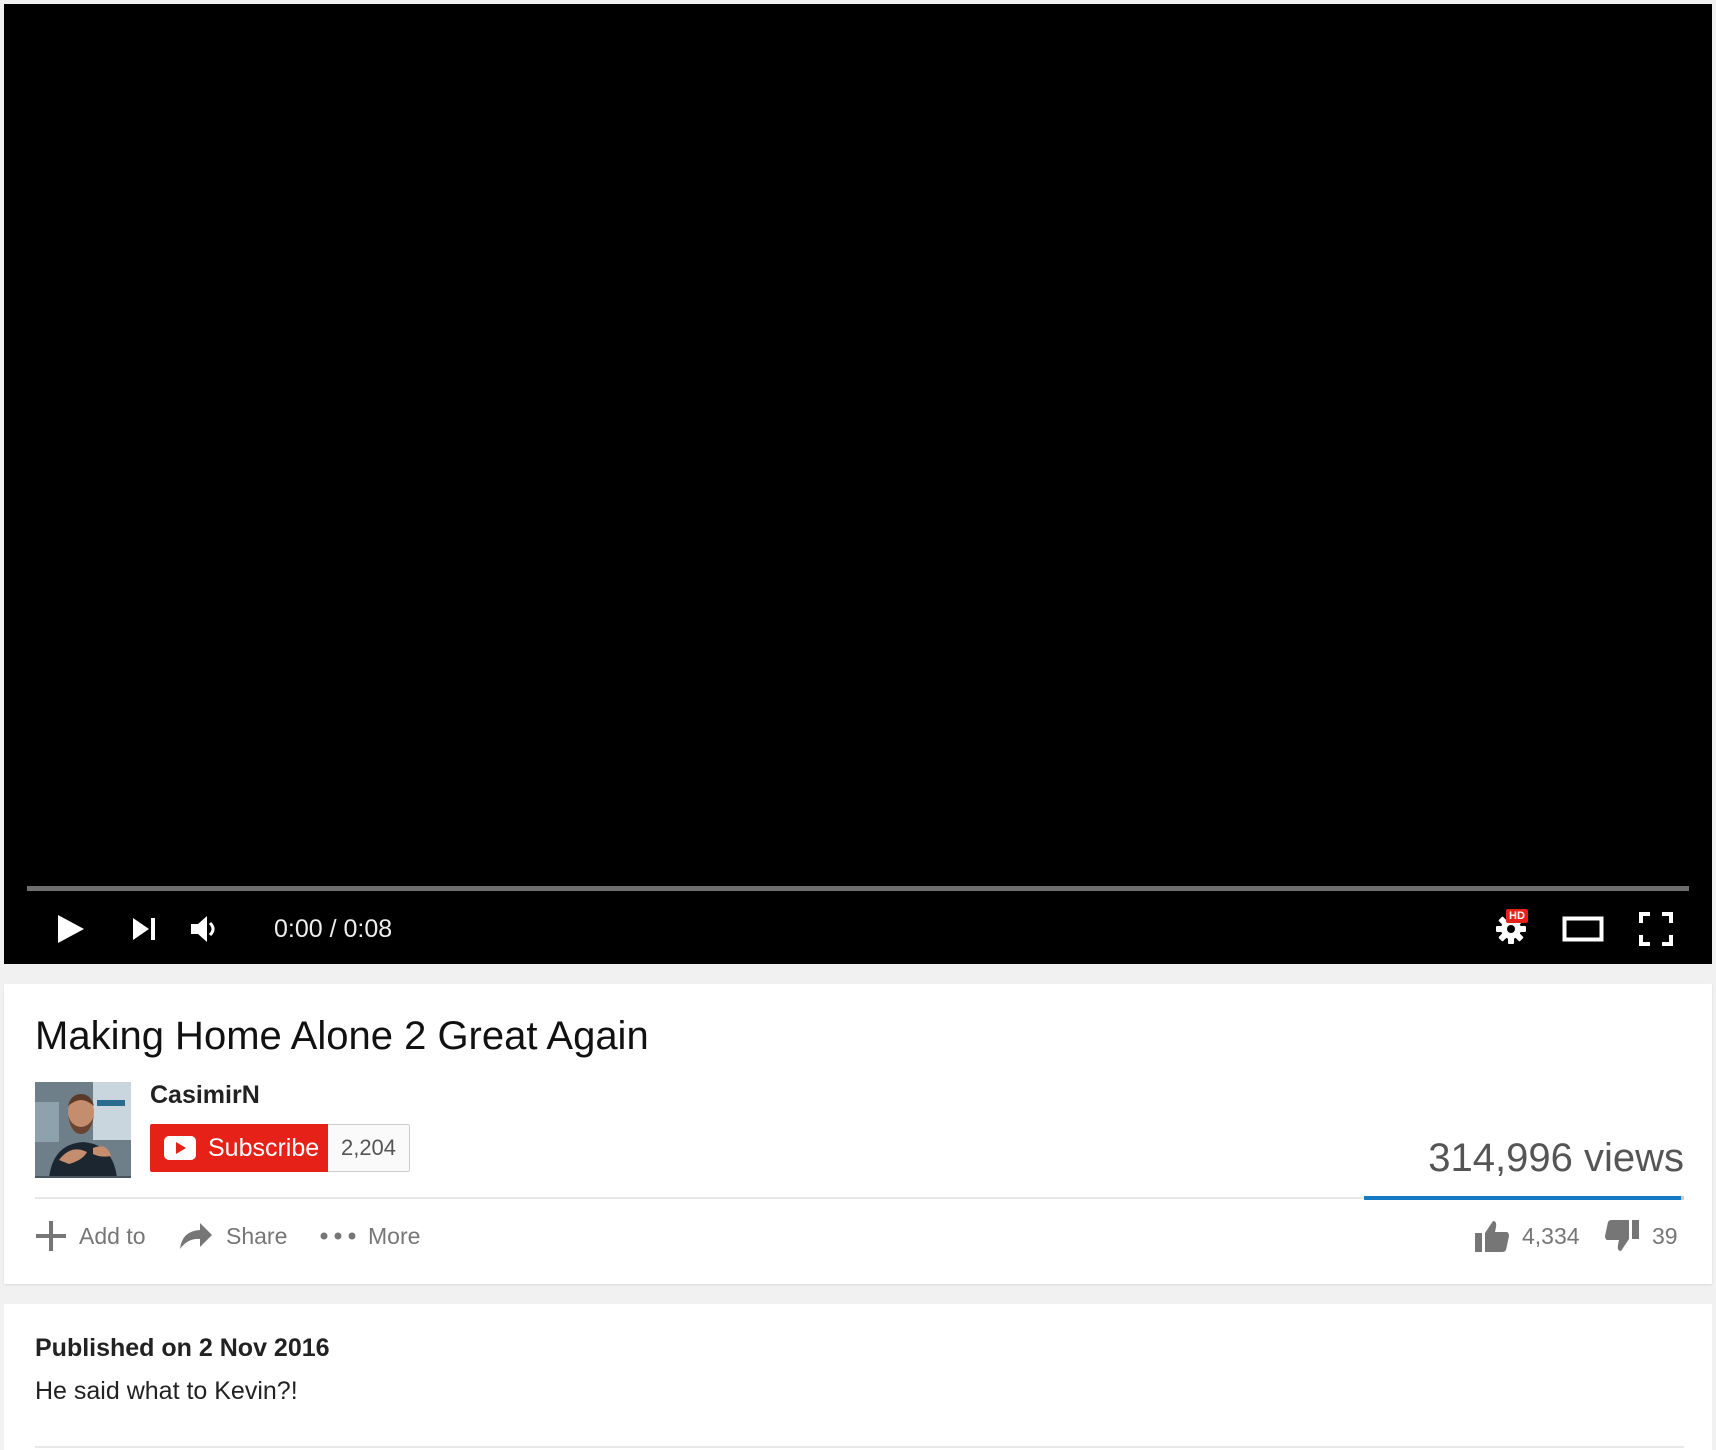 The height and width of the screenshot is (1450, 1716). Describe the element at coordinates (1492, 1236) in the screenshot. I see `thumbs-up-icon` at that location.